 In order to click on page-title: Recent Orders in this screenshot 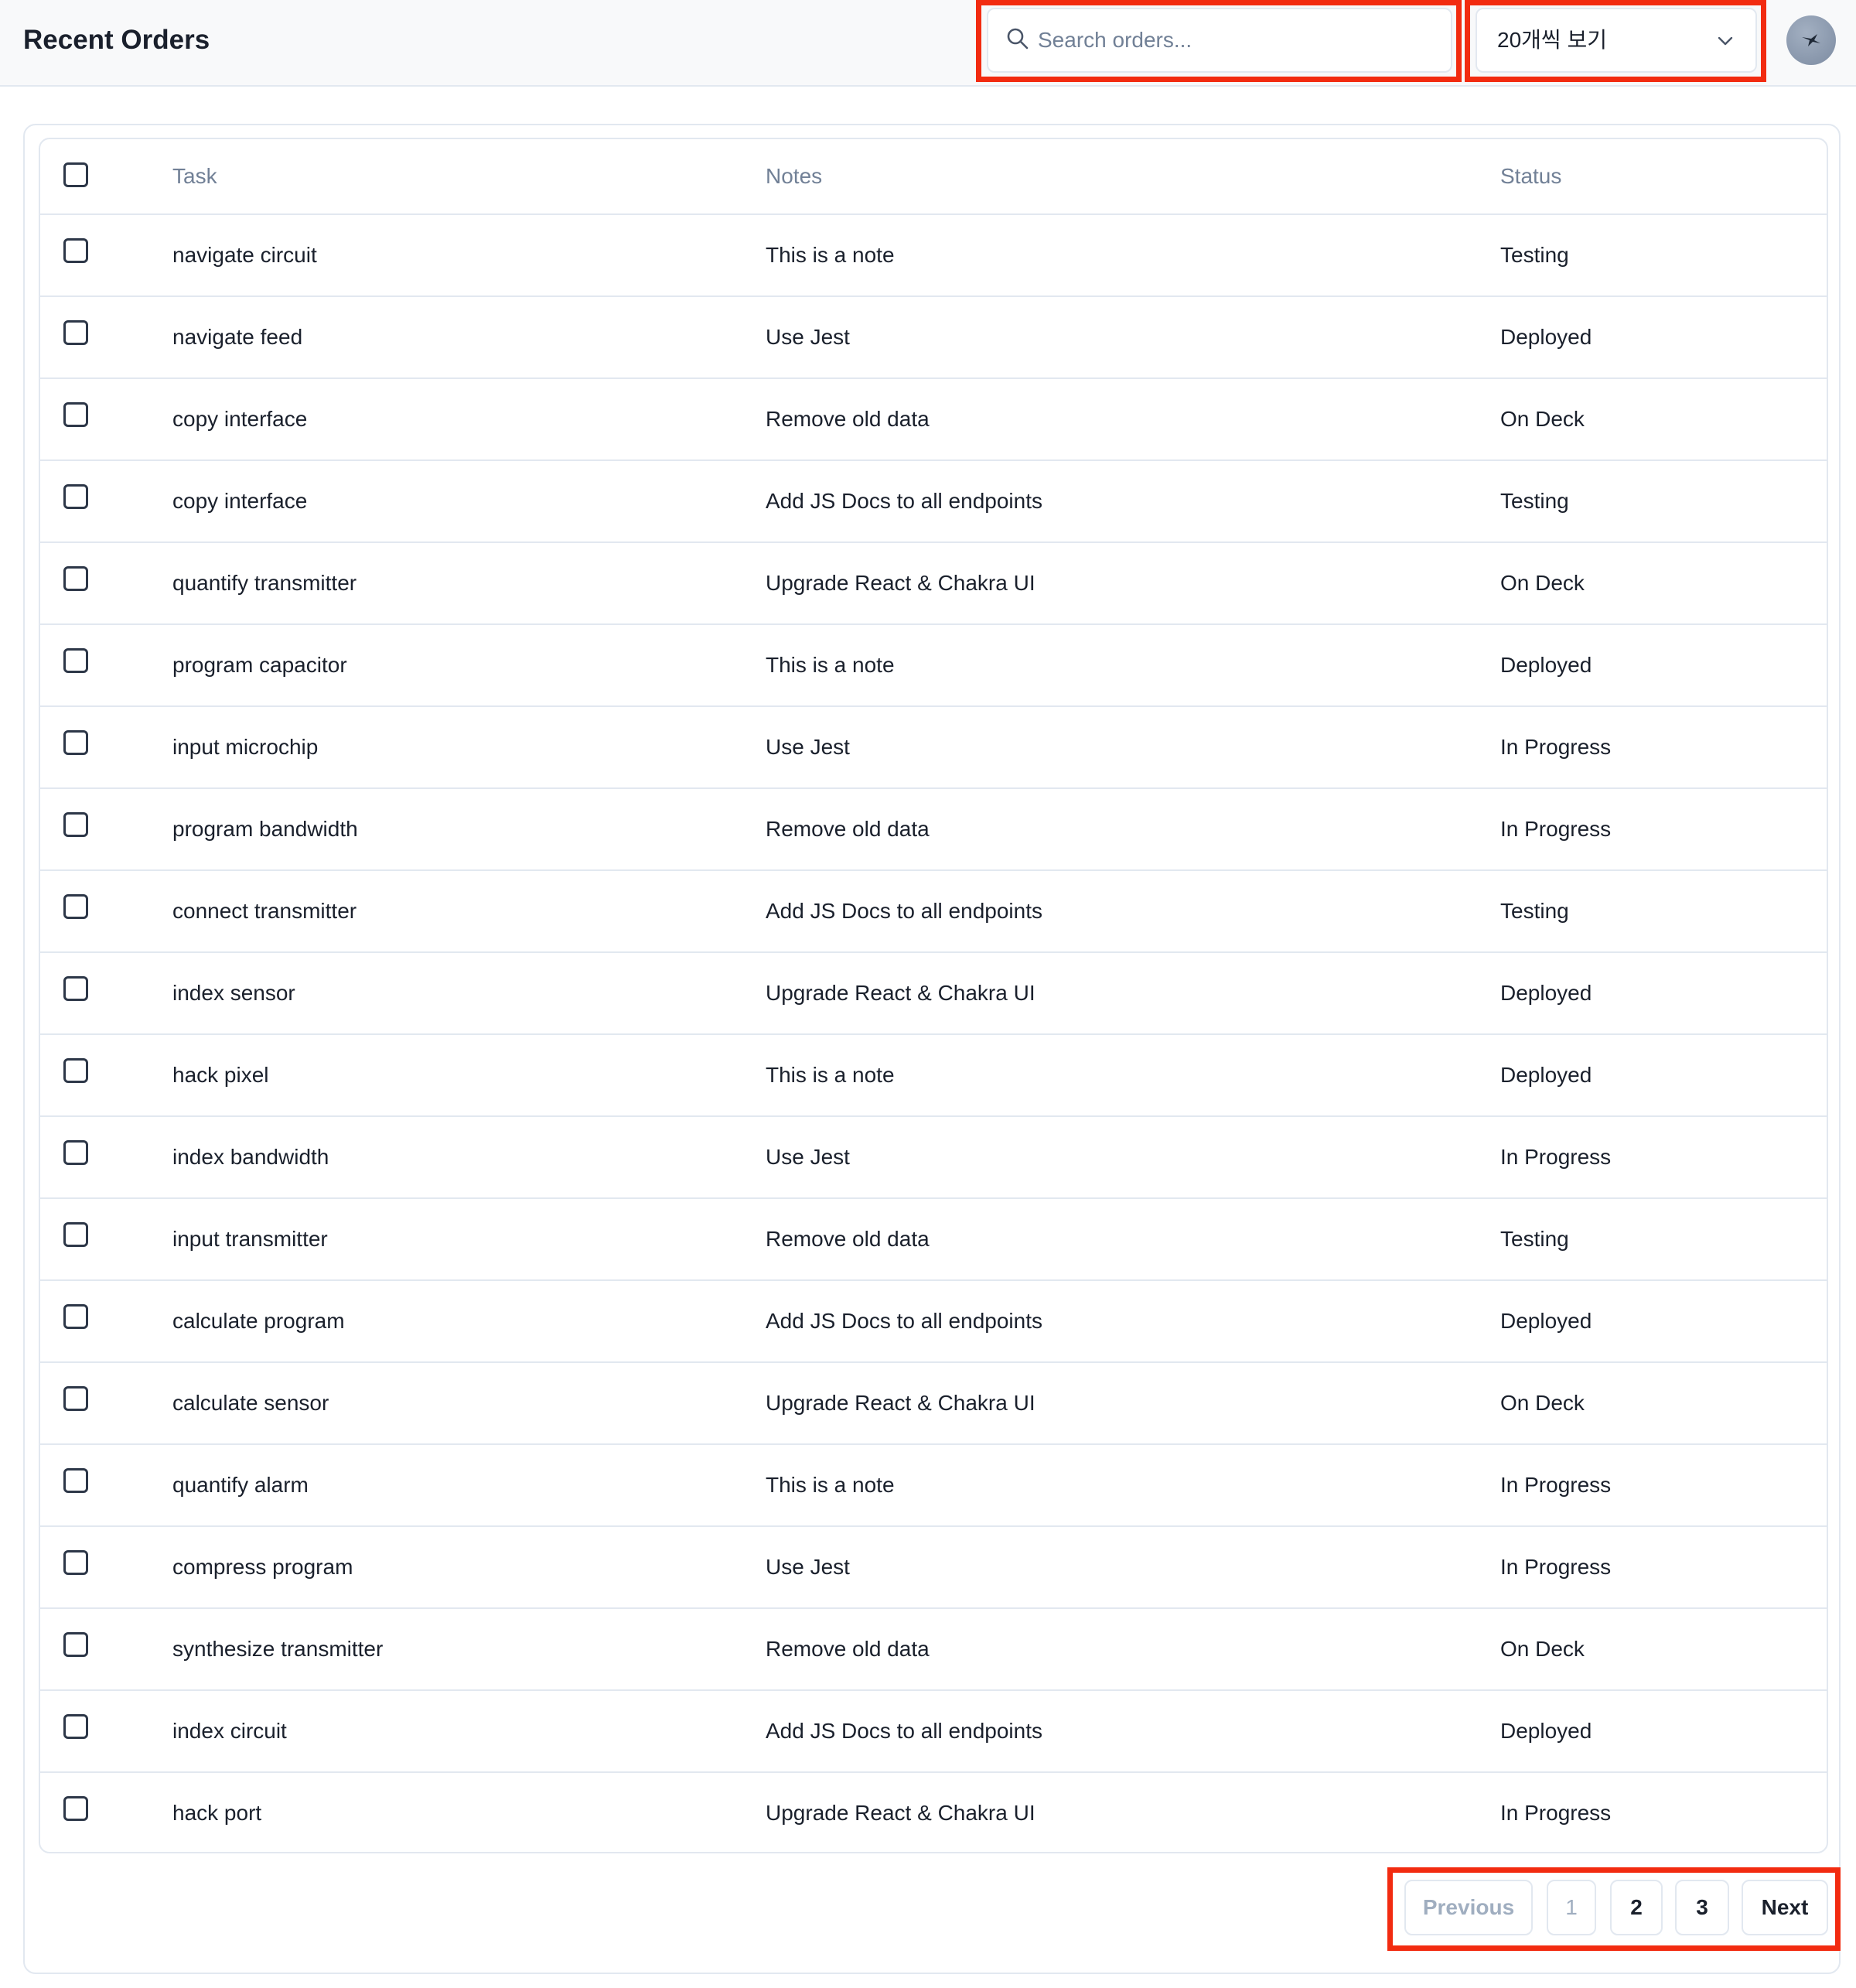, I will do `click(116, 40)`.